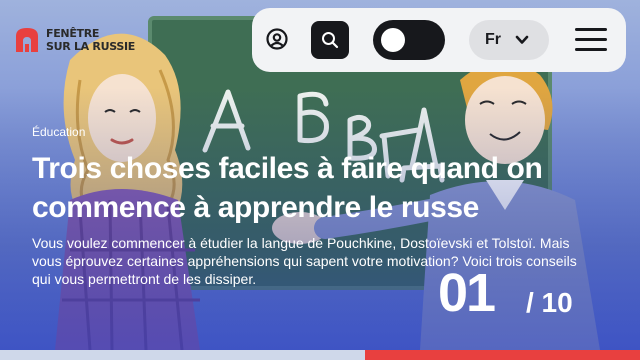  Describe the element at coordinates (409, 40) in the screenshot. I see `theme-toggle` at that location.